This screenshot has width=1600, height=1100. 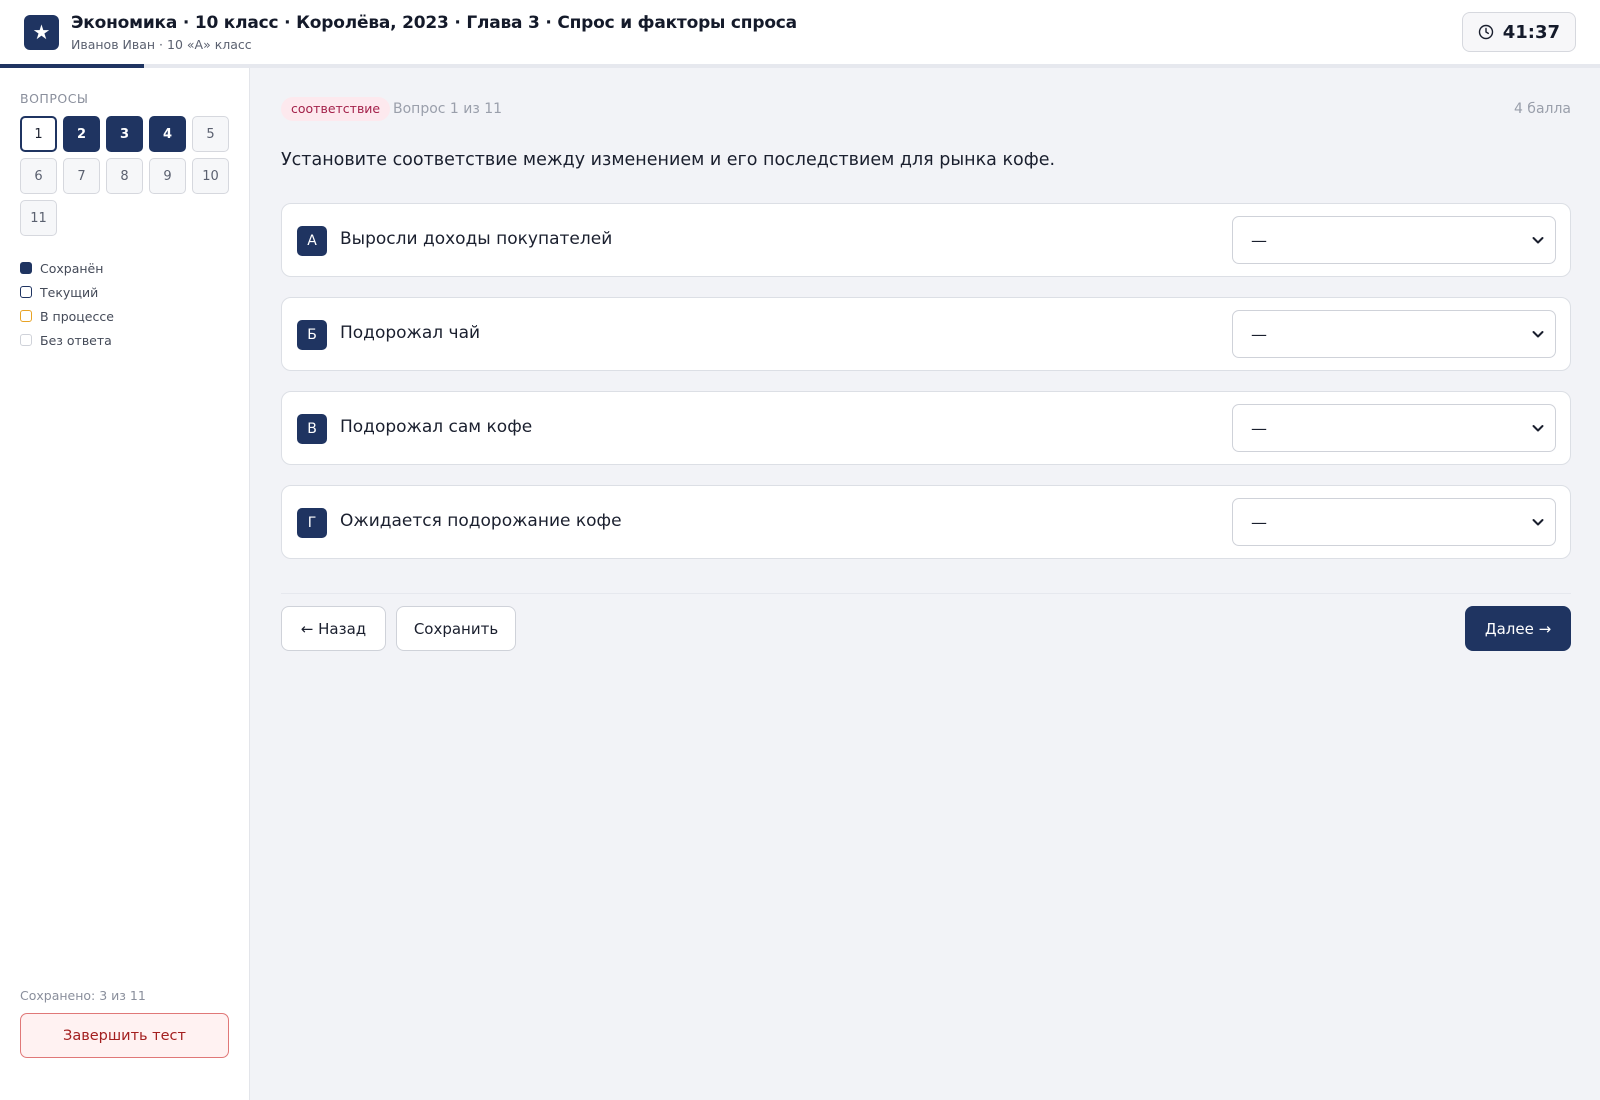 I want to click on next-button: Далее →, so click(x=1518, y=628).